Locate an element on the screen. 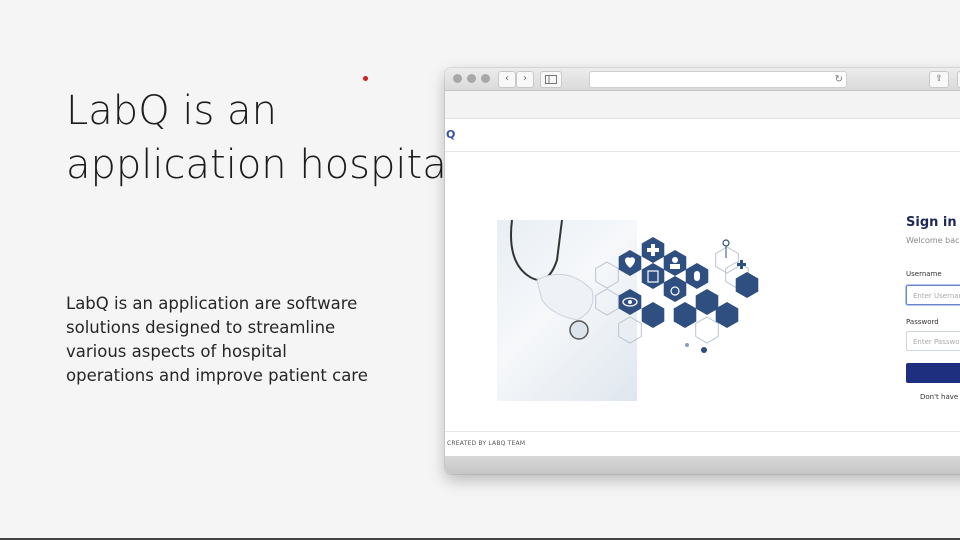  app-footer: CREATED BY LABQ TEAM is located at coordinates (702, 444).